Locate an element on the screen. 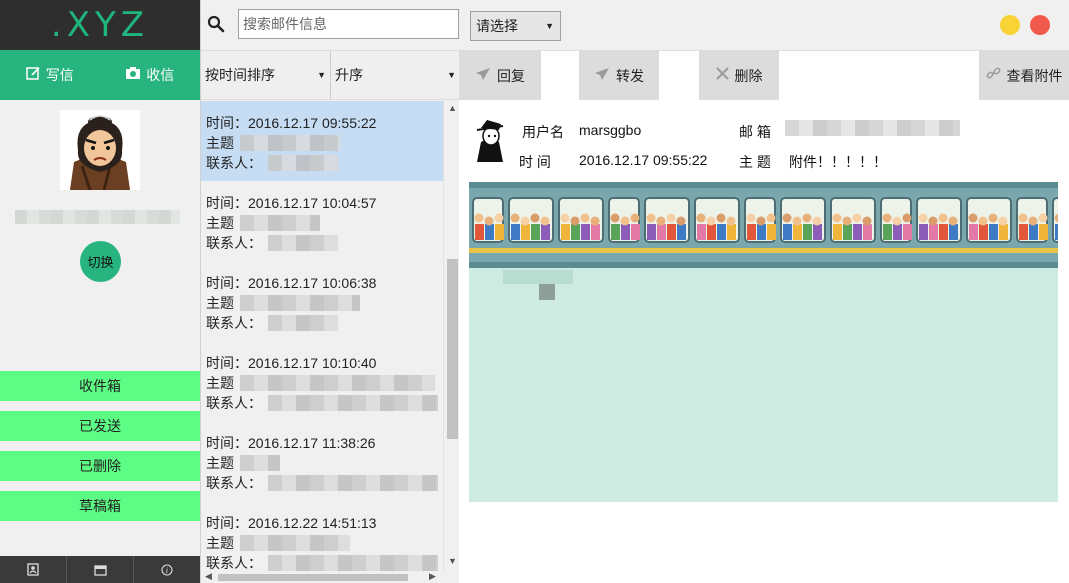  mail-list-item: 时间： 2016.12.17 10:06:38 主题 联系人： is located at coordinates (322, 301).